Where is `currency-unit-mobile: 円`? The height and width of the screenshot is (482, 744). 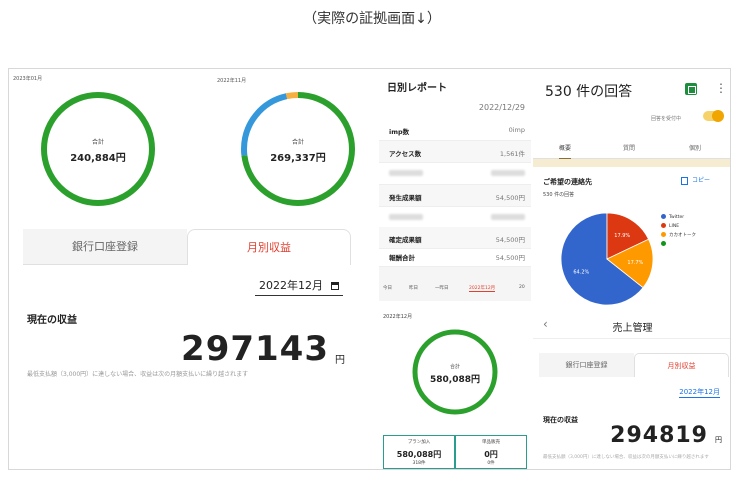 currency-unit-mobile: 円 is located at coordinates (718, 440).